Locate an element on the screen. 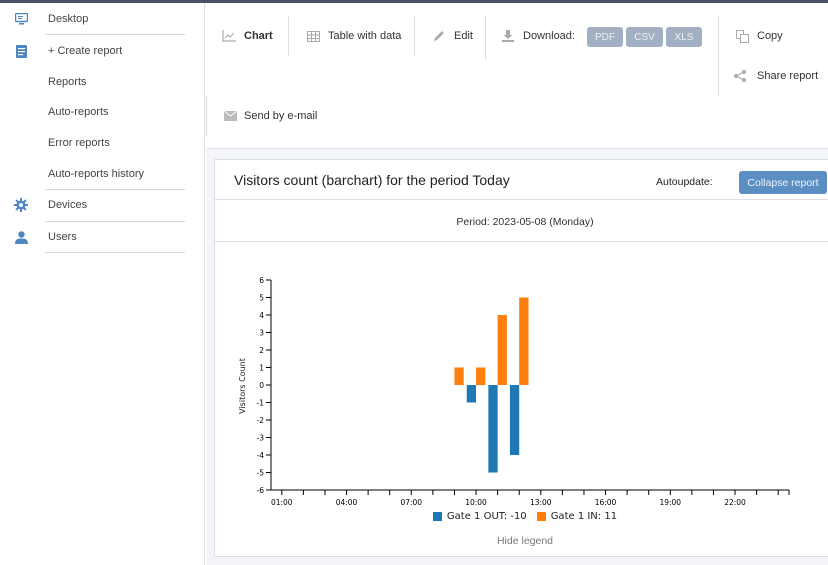 The image size is (828, 565). send-by-email-button: Send by e-mail is located at coordinates (270, 116).